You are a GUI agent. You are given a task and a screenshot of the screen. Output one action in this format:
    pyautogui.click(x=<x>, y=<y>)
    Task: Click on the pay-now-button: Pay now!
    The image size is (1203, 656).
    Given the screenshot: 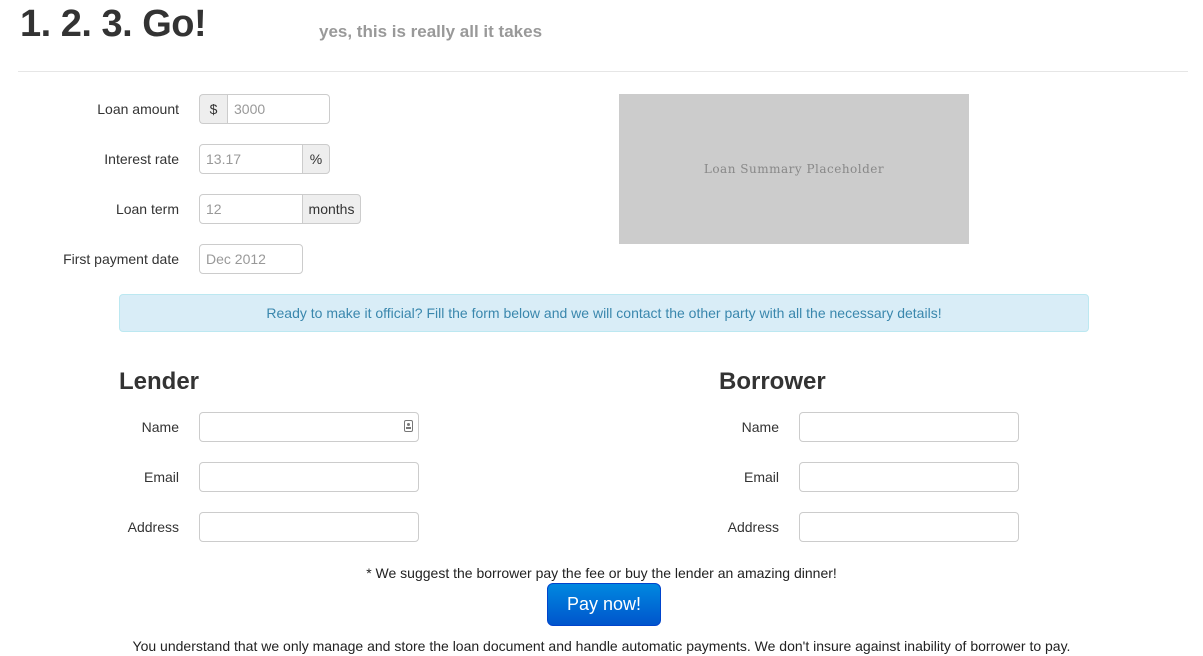 What is the action you would take?
    pyautogui.click(x=604, y=604)
    